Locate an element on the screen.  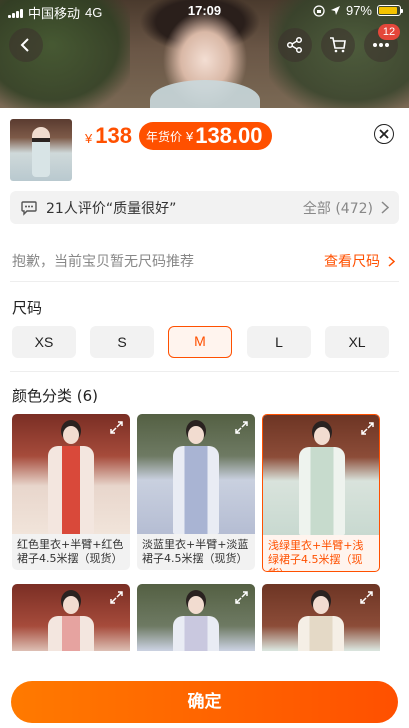
promo-price: 138.00 is located at coordinates (229, 135).